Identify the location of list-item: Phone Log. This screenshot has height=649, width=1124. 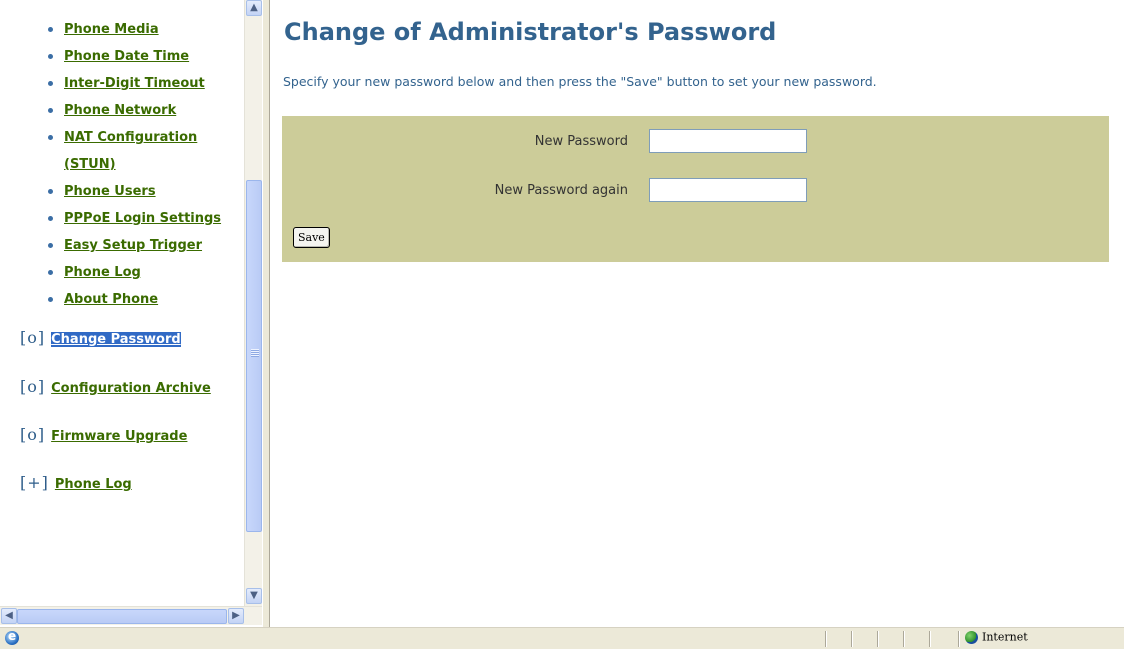
(134, 272).